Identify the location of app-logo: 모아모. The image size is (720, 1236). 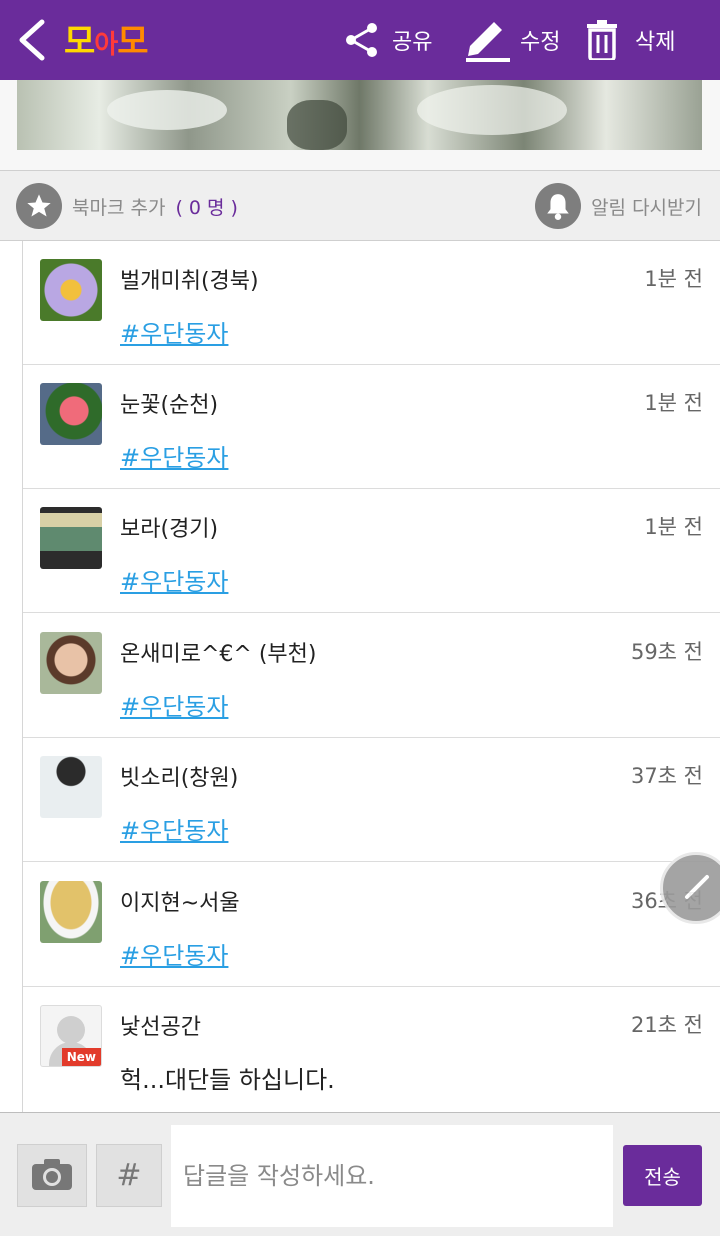
(106, 38).